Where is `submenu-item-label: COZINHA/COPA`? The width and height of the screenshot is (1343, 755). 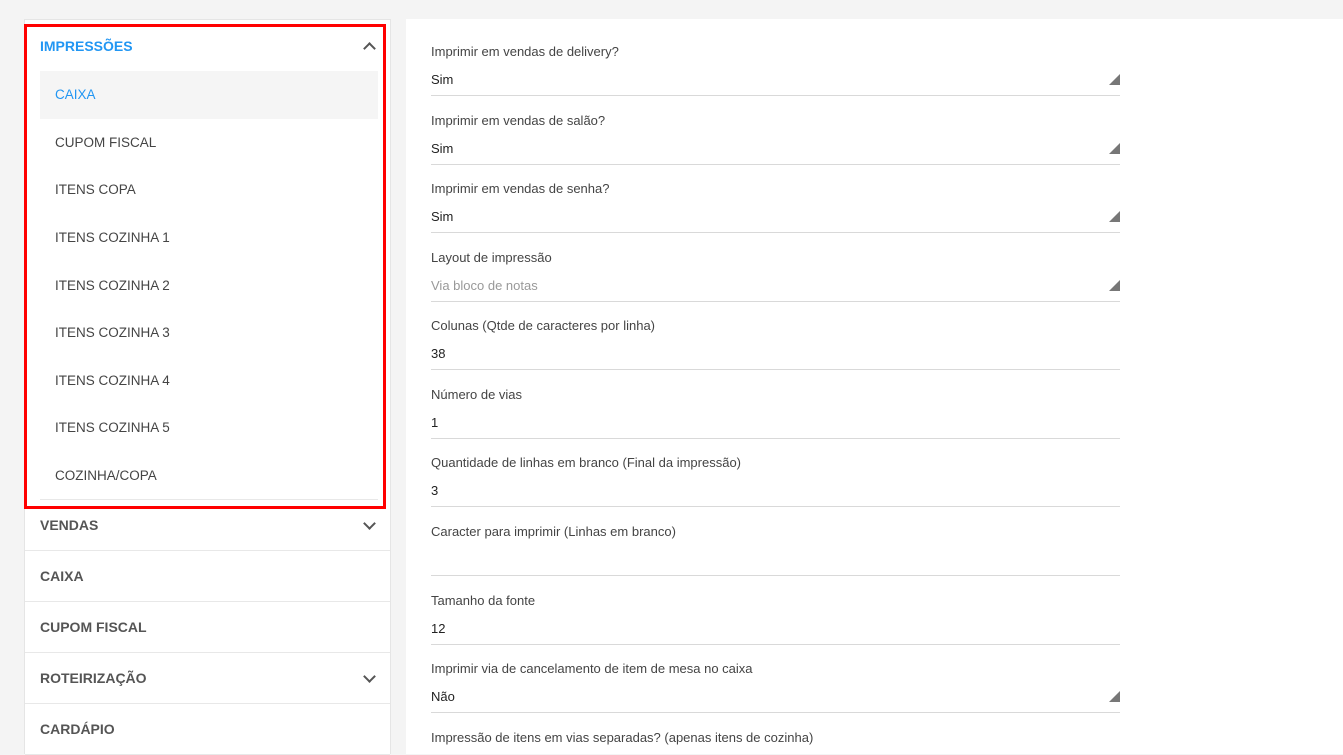 submenu-item-label: COZINHA/COPA is located at coordinates (106, 476).